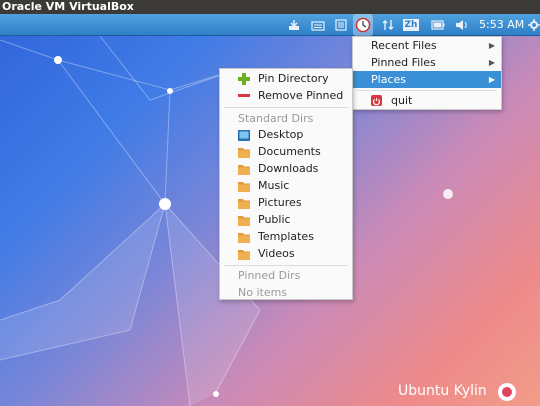  I want to click on add-icon, so click(244, 79).